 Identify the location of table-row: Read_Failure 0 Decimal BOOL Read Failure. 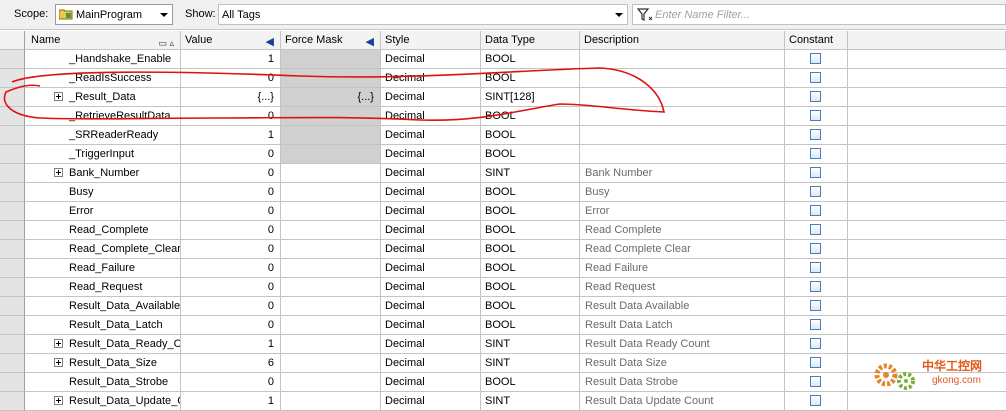
(503, 268).